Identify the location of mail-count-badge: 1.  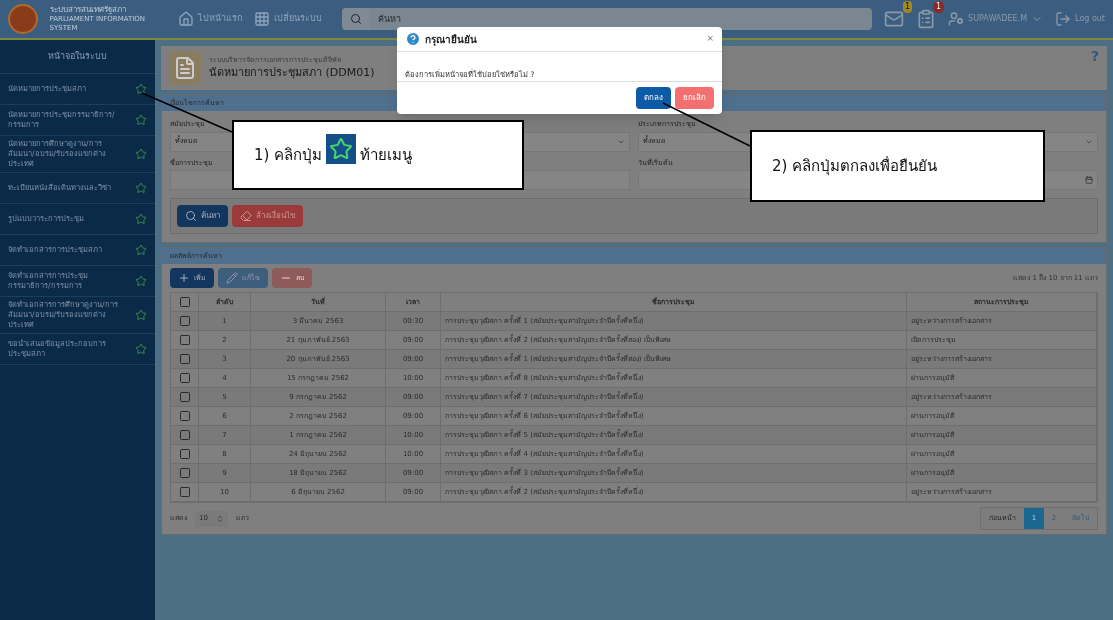
(908, 7).